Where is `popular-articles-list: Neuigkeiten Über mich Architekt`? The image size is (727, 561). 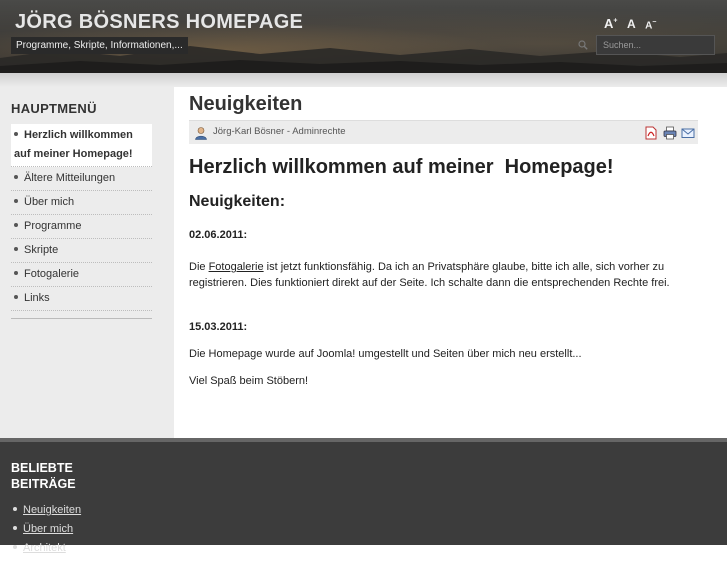
popular-articles-list: Neuigkeiten Über mich Architekt is located at coordinates (47, 532).